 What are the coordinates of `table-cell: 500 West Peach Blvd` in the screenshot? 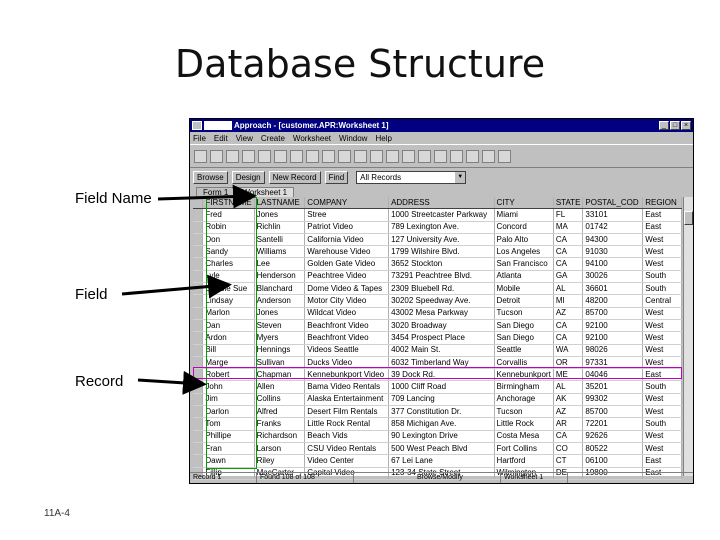 It's located at (441, 449).